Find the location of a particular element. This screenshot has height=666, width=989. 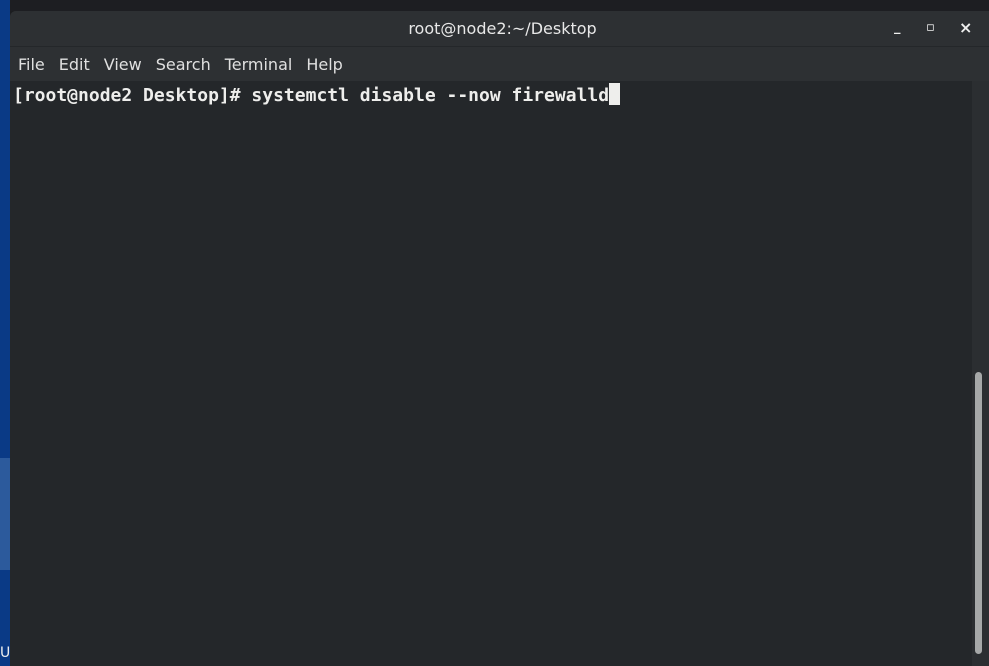

desktop-top is located at coordinates (494, 5).